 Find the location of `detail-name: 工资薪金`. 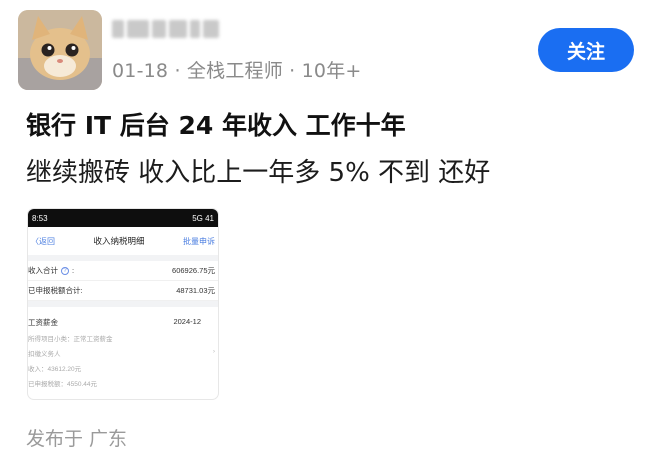

detail-name: 工资薪金 is located at coordinates (43, 322).